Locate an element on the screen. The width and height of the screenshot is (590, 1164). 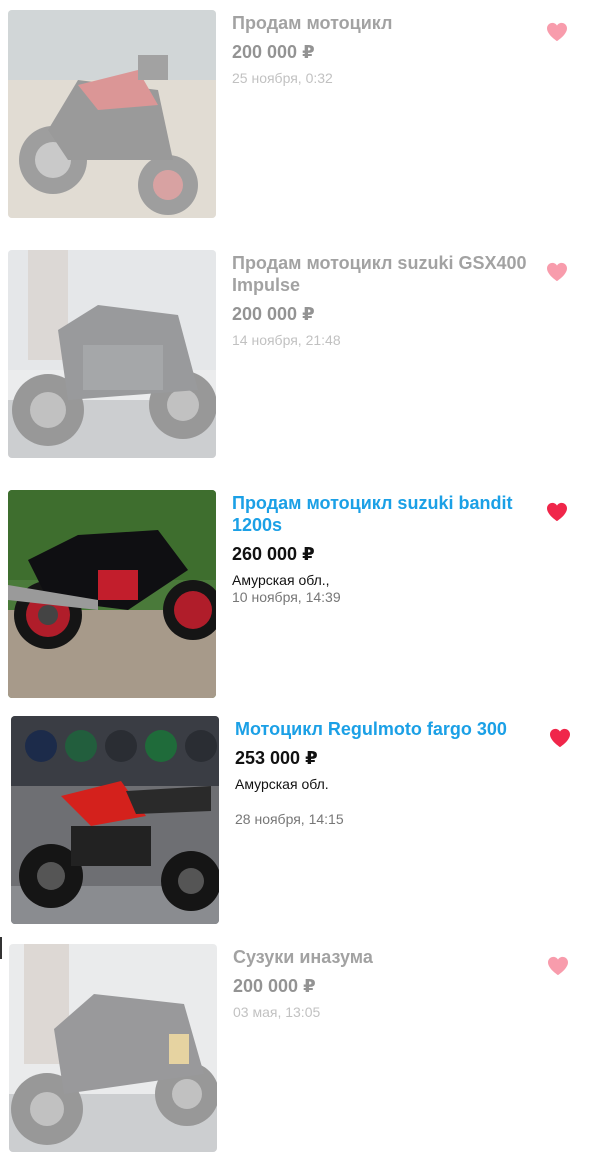
listing-date: 28 ноября, 14:15 is located at coordinates (289, 819).